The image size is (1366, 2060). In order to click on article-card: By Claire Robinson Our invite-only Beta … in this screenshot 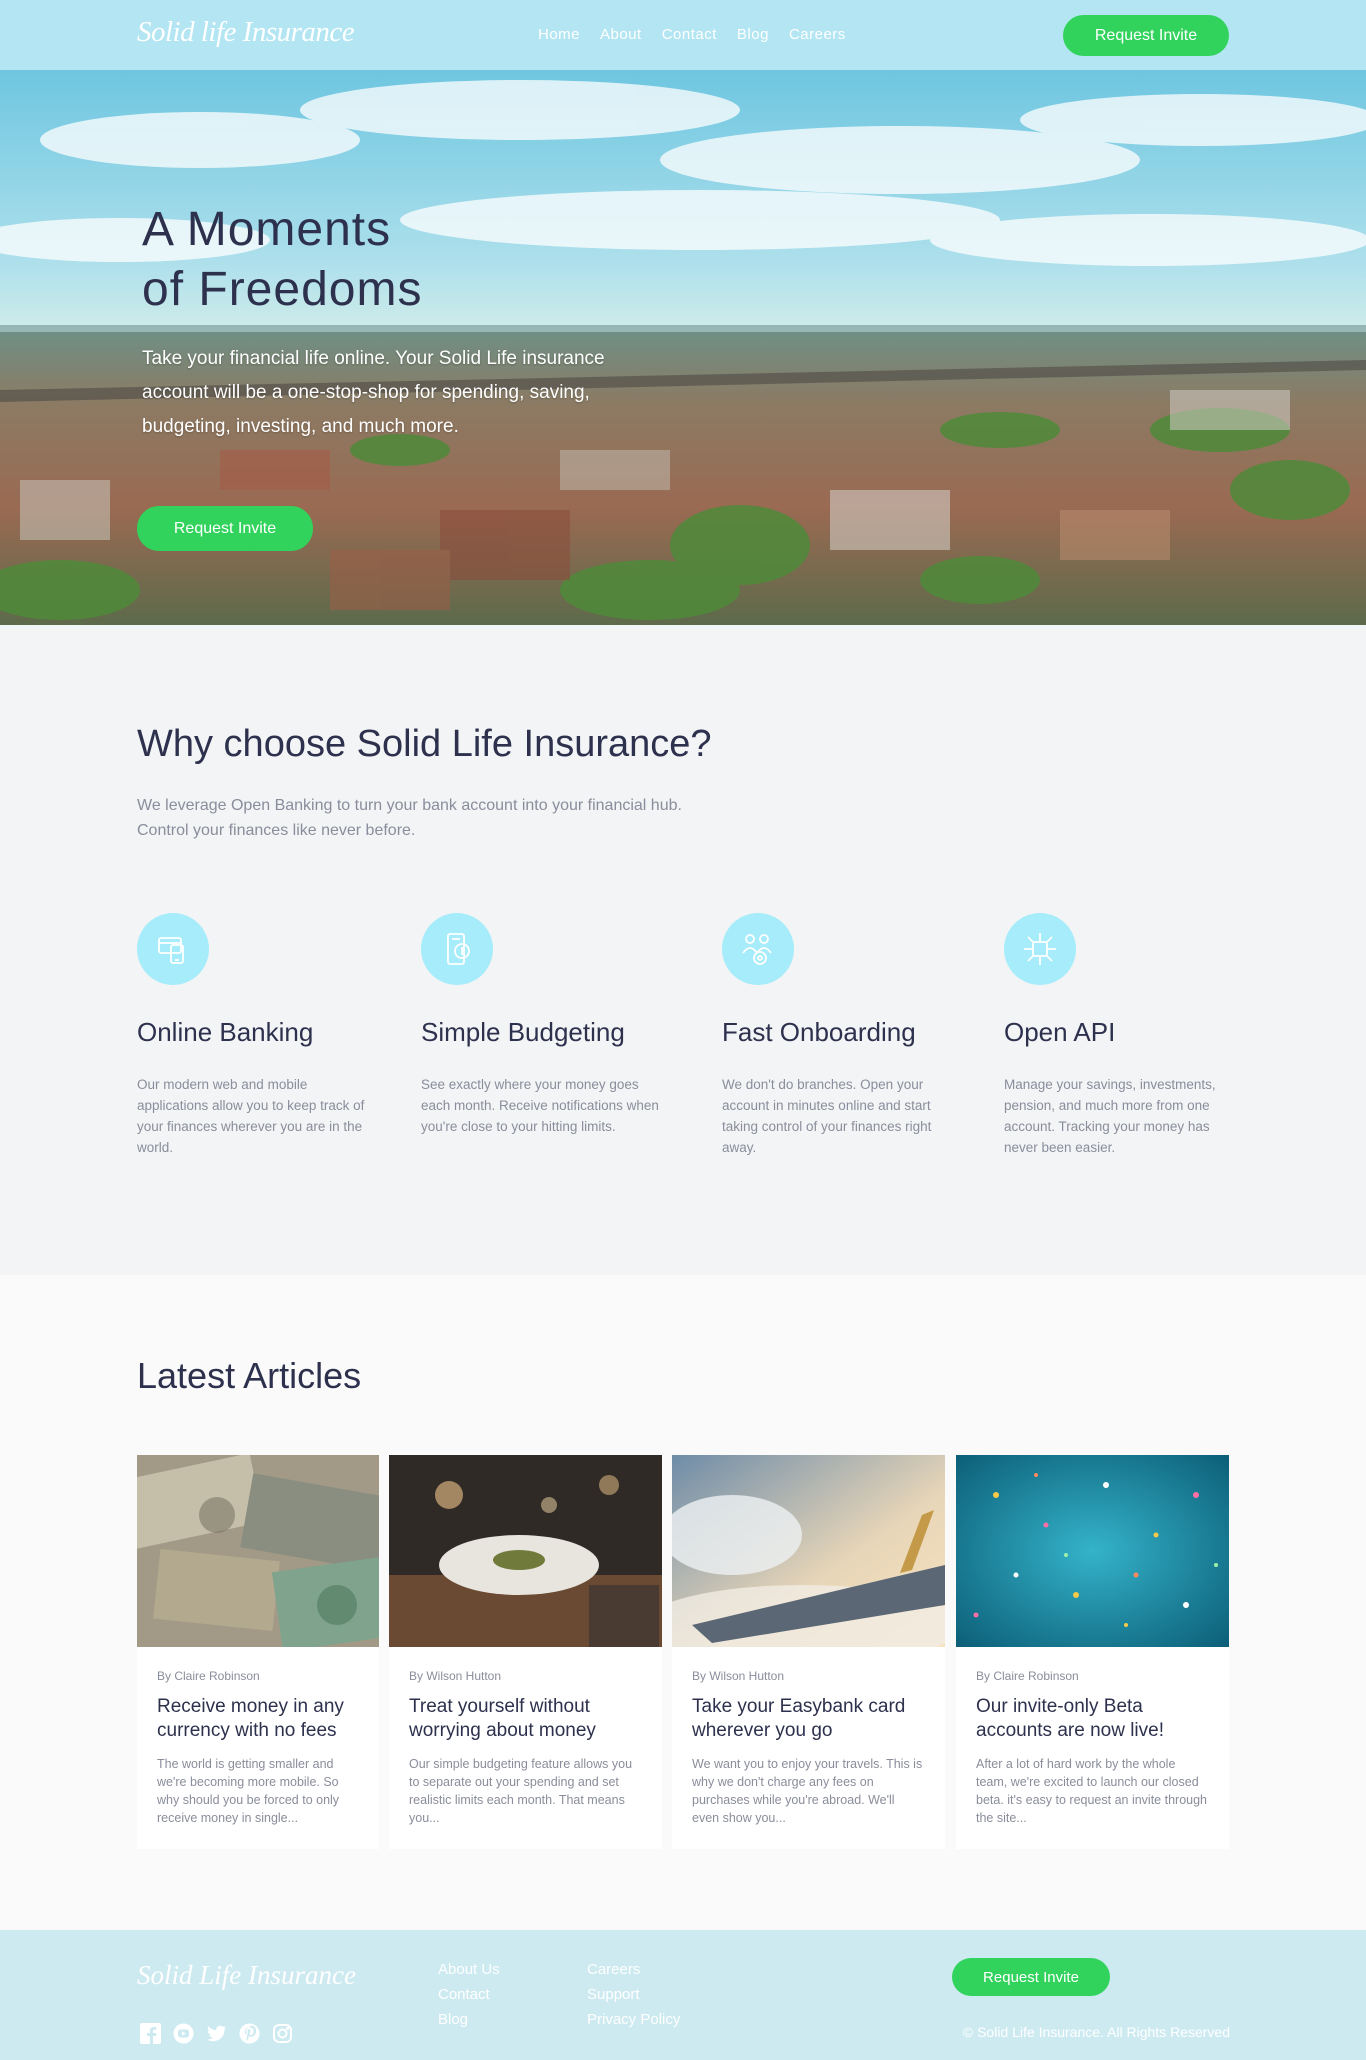, I will do `click(1092, 1652)`.